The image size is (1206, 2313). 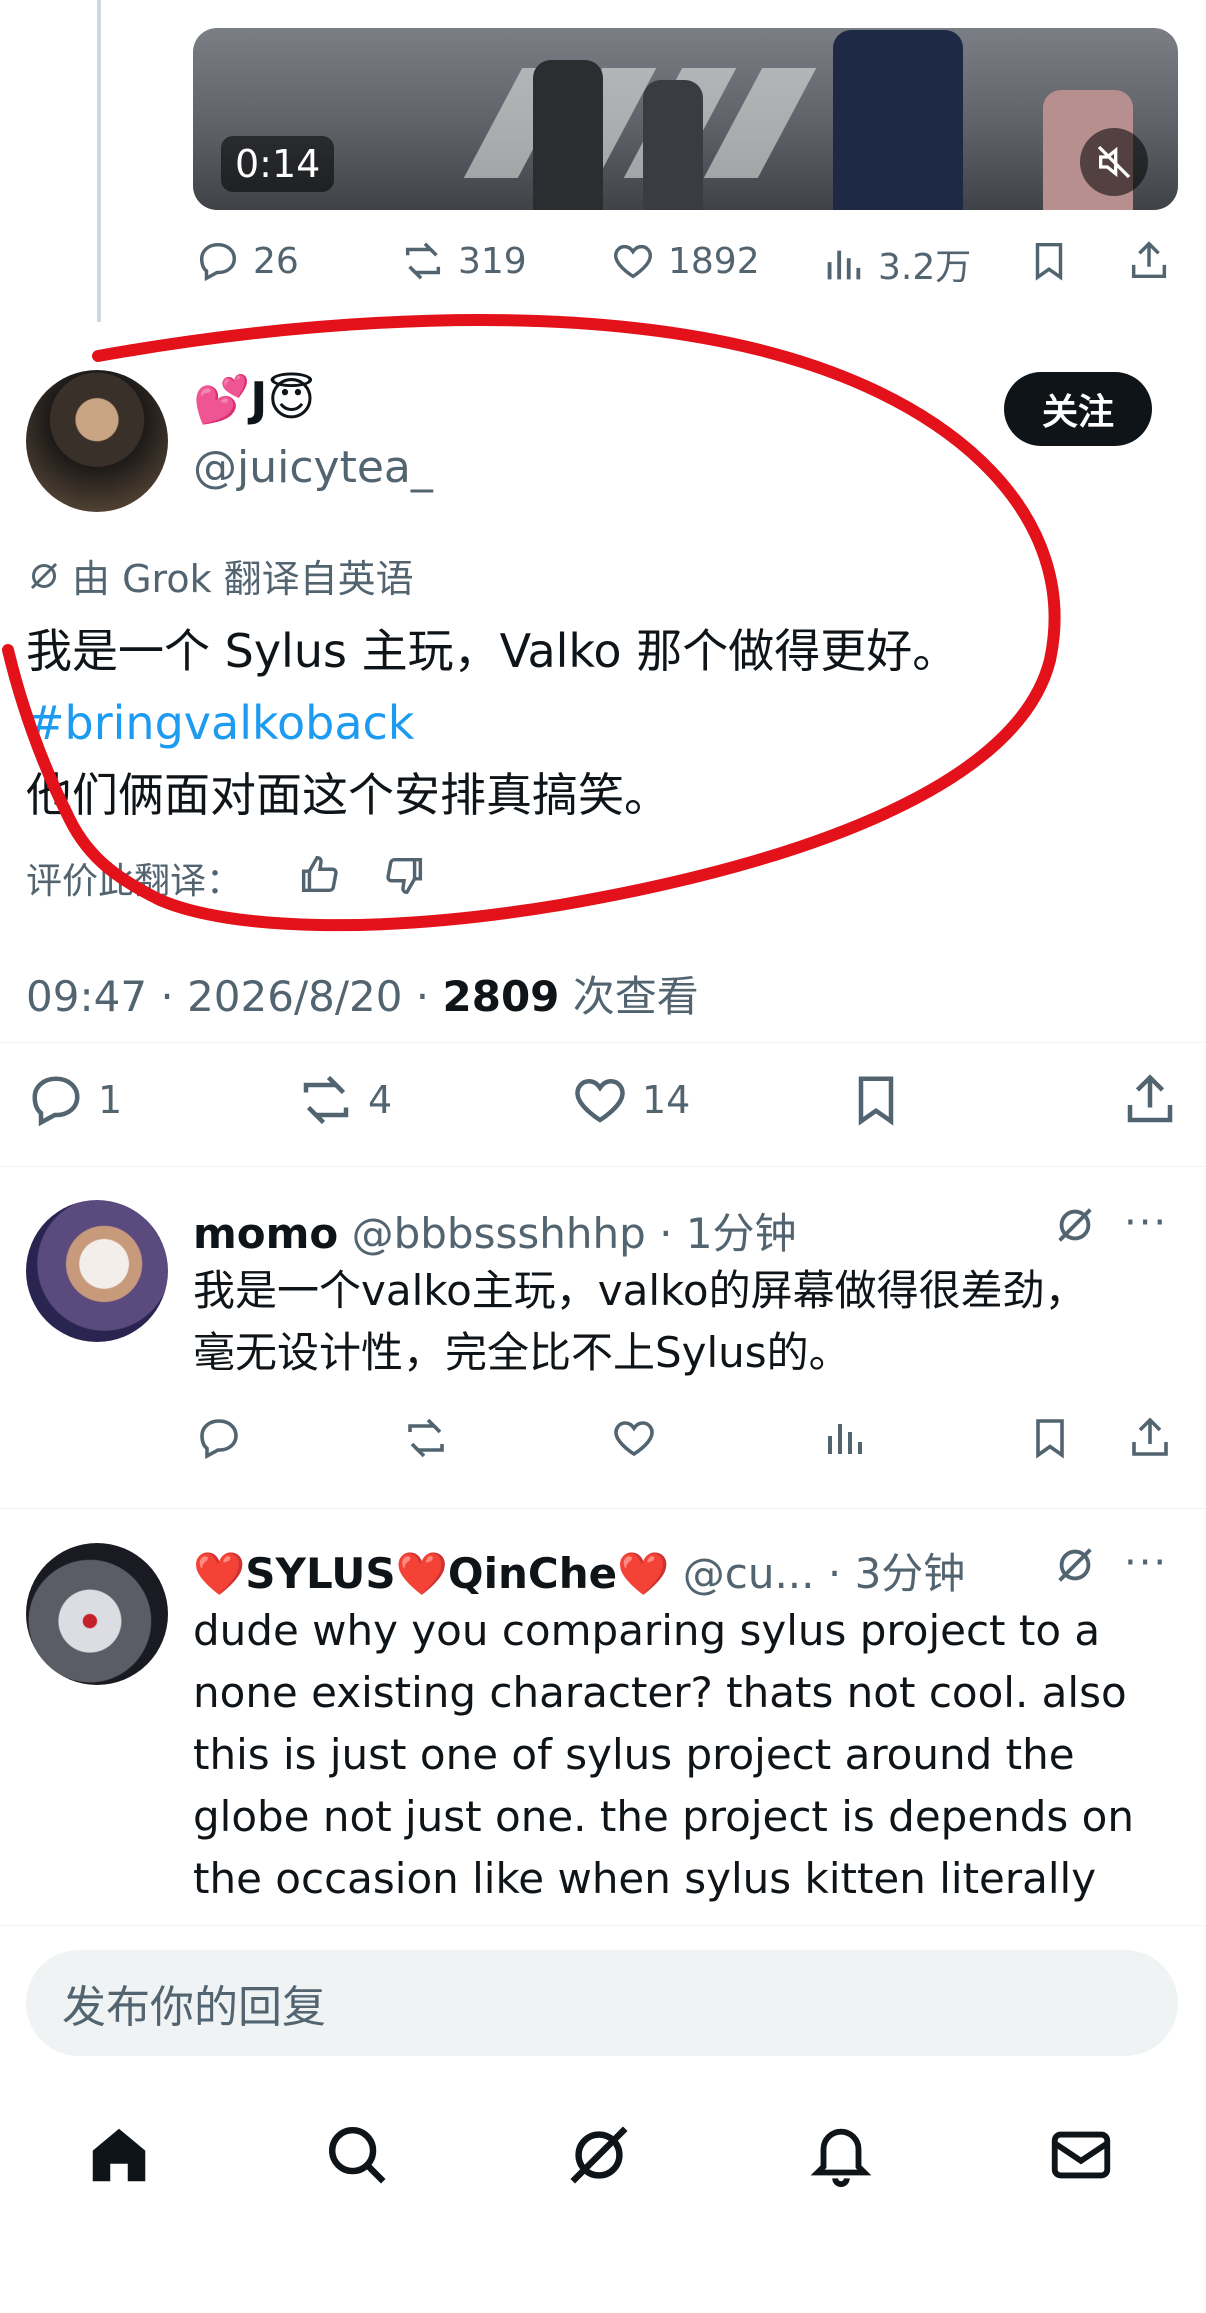 I want to click on reply-count: 1, so click(x=110, y=1100).